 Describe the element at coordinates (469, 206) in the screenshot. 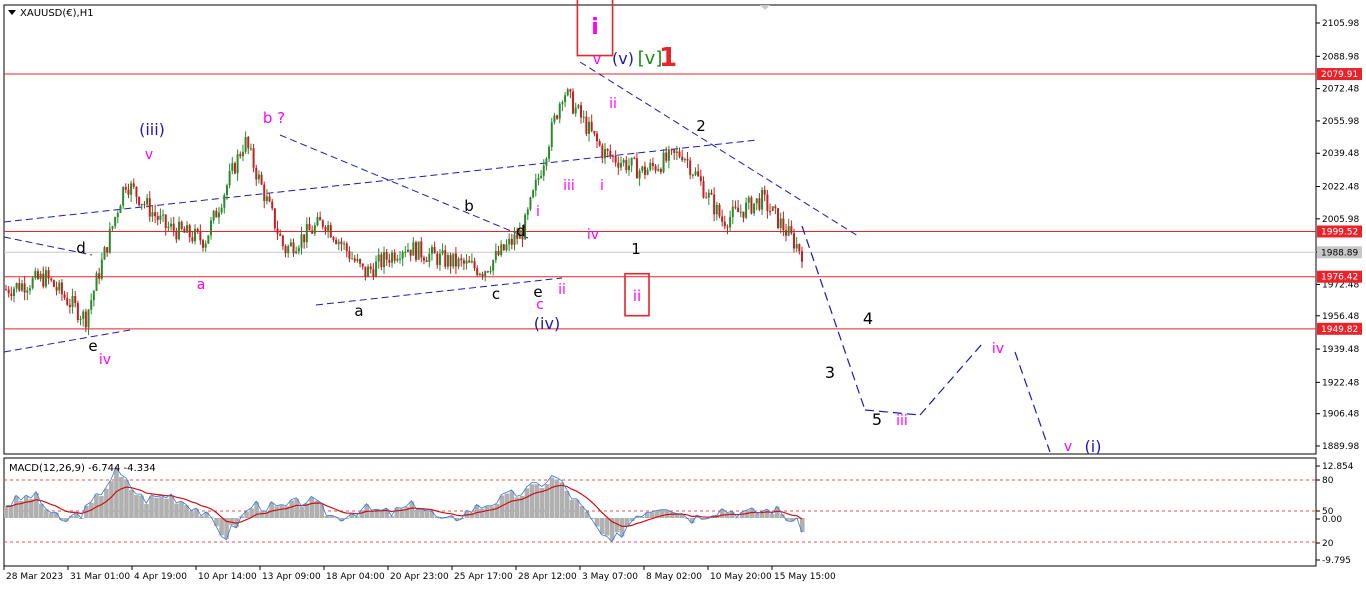

I see `wave-label: b` at that location.